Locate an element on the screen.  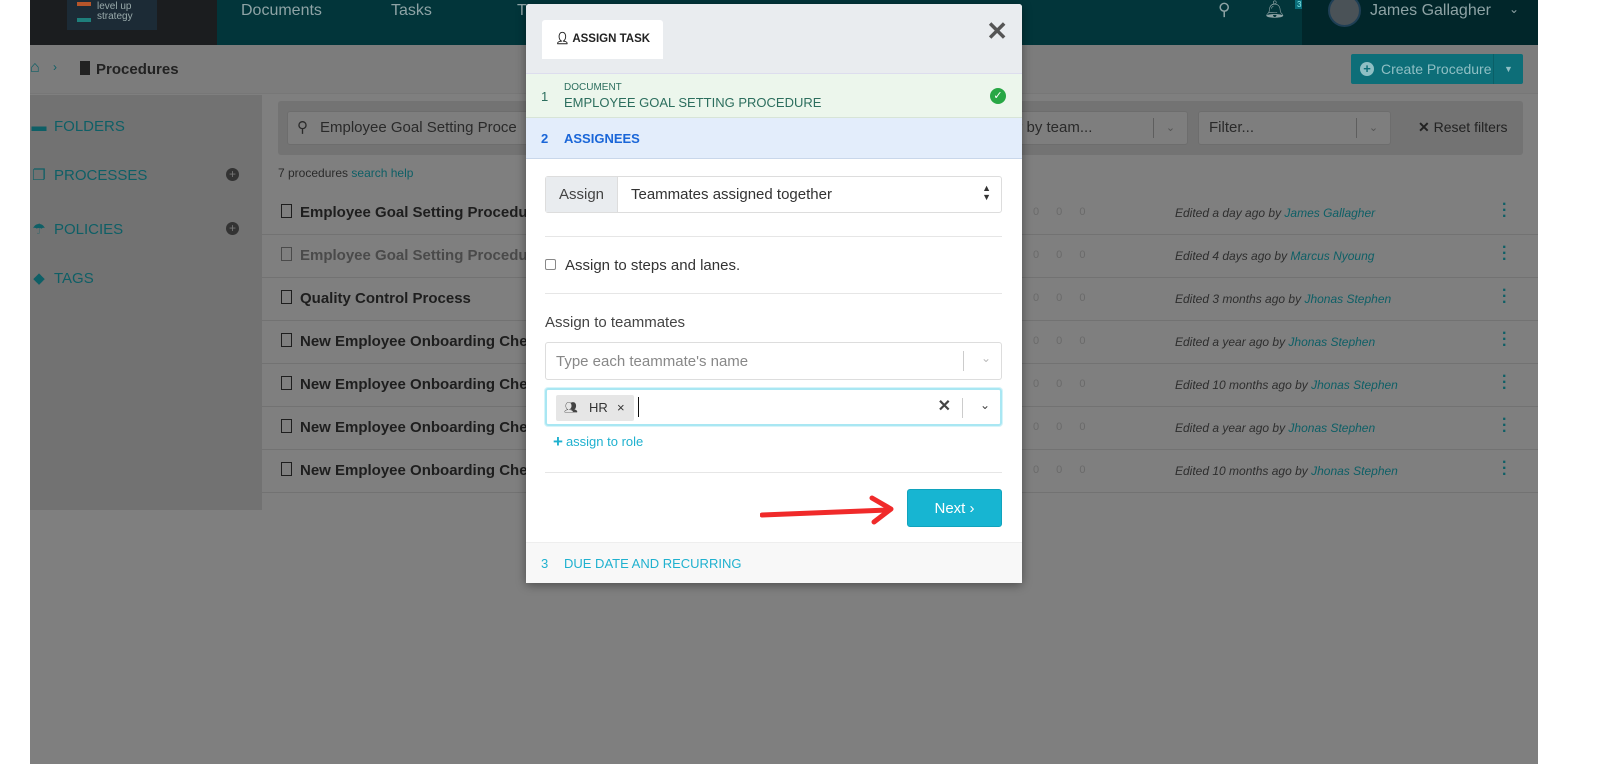
editor-link: Marcus Nyoung is located at coordinates (1332, 256).